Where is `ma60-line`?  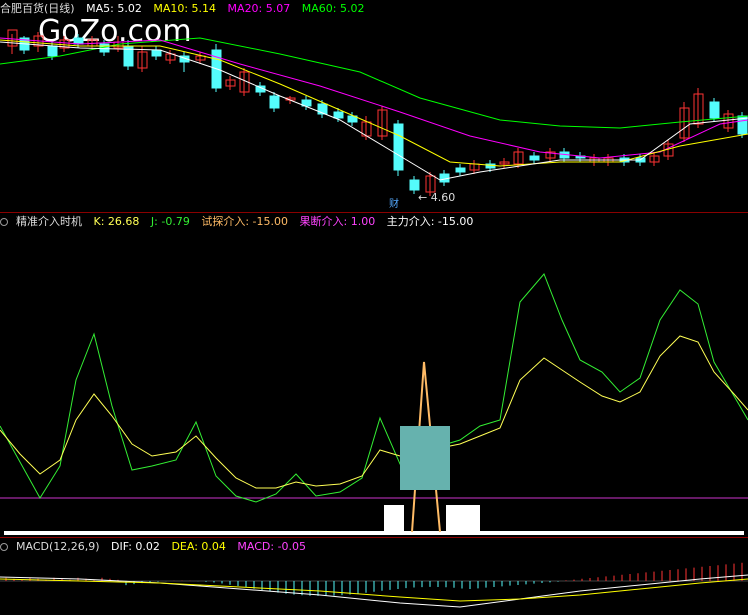 ma60-line is located at coordinates (374, 83).